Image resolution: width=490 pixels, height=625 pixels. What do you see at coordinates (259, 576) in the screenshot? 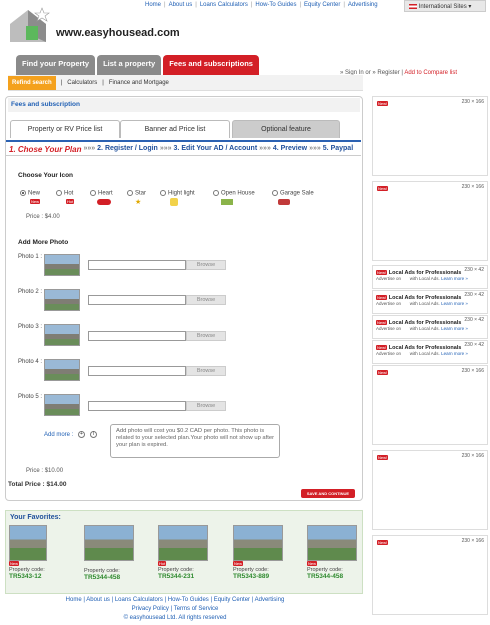
I see `favorite-code: TR5343-889` at bounding box center [259, 576].